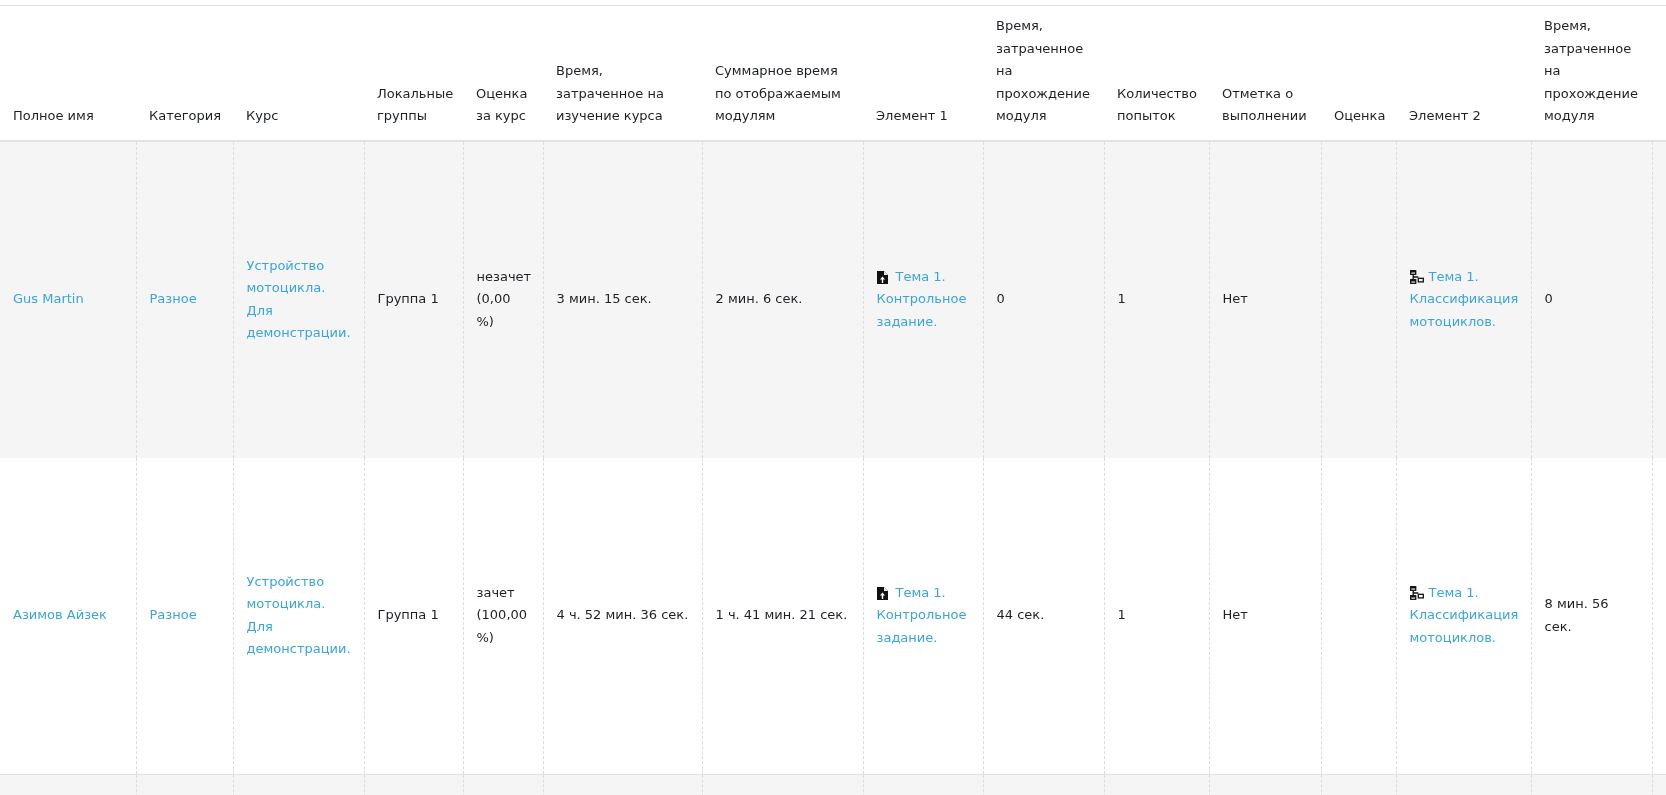 This screenshot has width=1666, height=795. Describe the element at coordinates (503, 299) in the screenshot. I see `table-cell: незачет (0,00 %)` at that location.